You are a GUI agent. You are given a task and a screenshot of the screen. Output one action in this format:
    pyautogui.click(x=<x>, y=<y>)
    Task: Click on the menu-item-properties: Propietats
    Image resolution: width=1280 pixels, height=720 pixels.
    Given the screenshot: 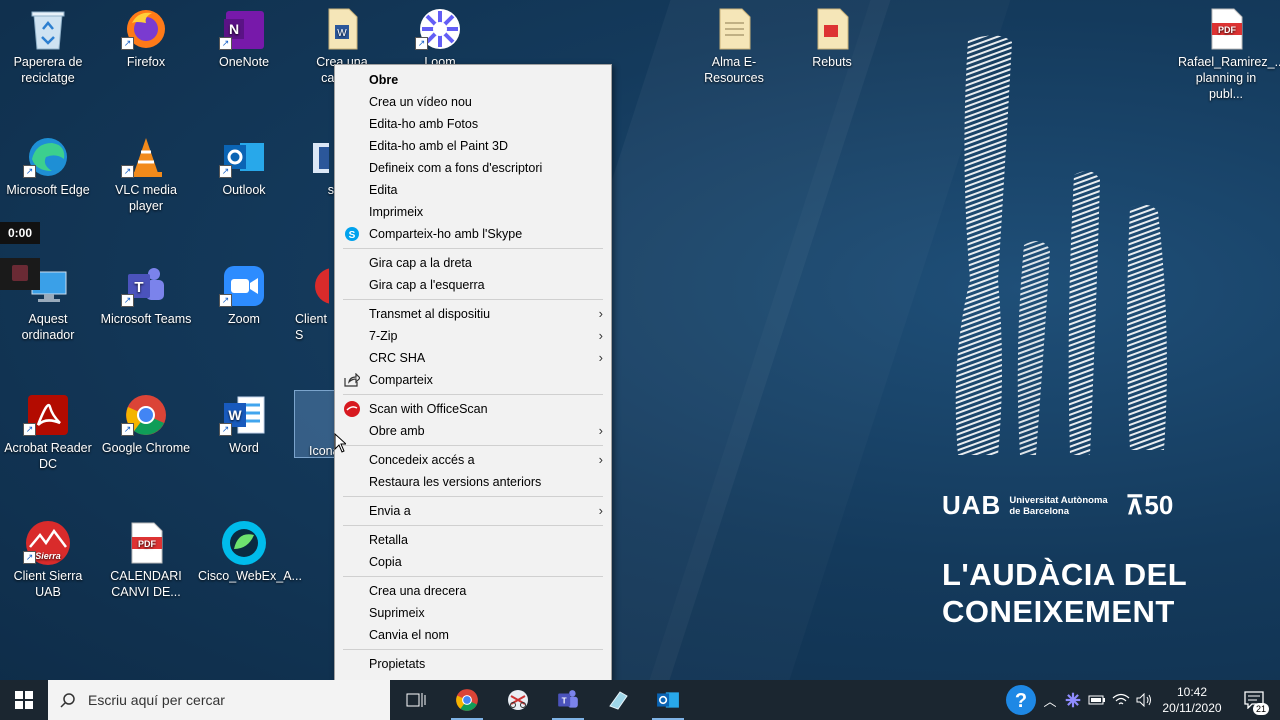 What is the action you would take?
    pyautogui.click(x=473, y=664)
    